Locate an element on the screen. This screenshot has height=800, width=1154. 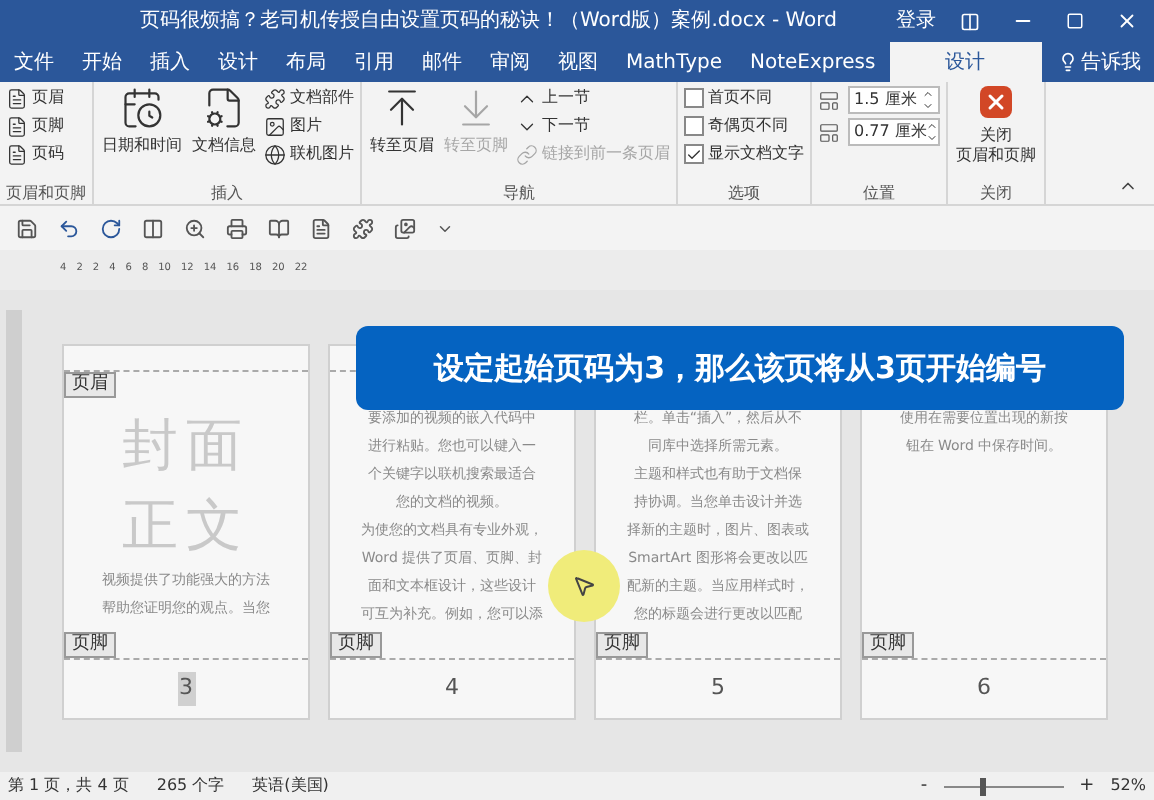
zoom-percent: 52% is located at coordinates (1128, 786).